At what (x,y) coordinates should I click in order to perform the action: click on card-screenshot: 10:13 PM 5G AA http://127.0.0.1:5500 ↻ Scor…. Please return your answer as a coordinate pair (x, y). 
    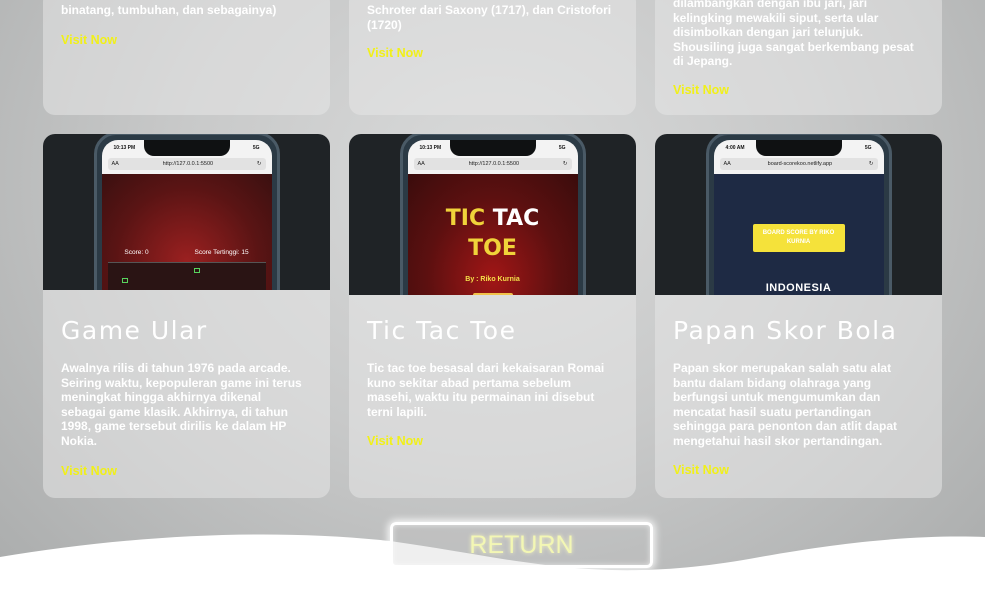
    Looking at the image, I should click on (186, 212).